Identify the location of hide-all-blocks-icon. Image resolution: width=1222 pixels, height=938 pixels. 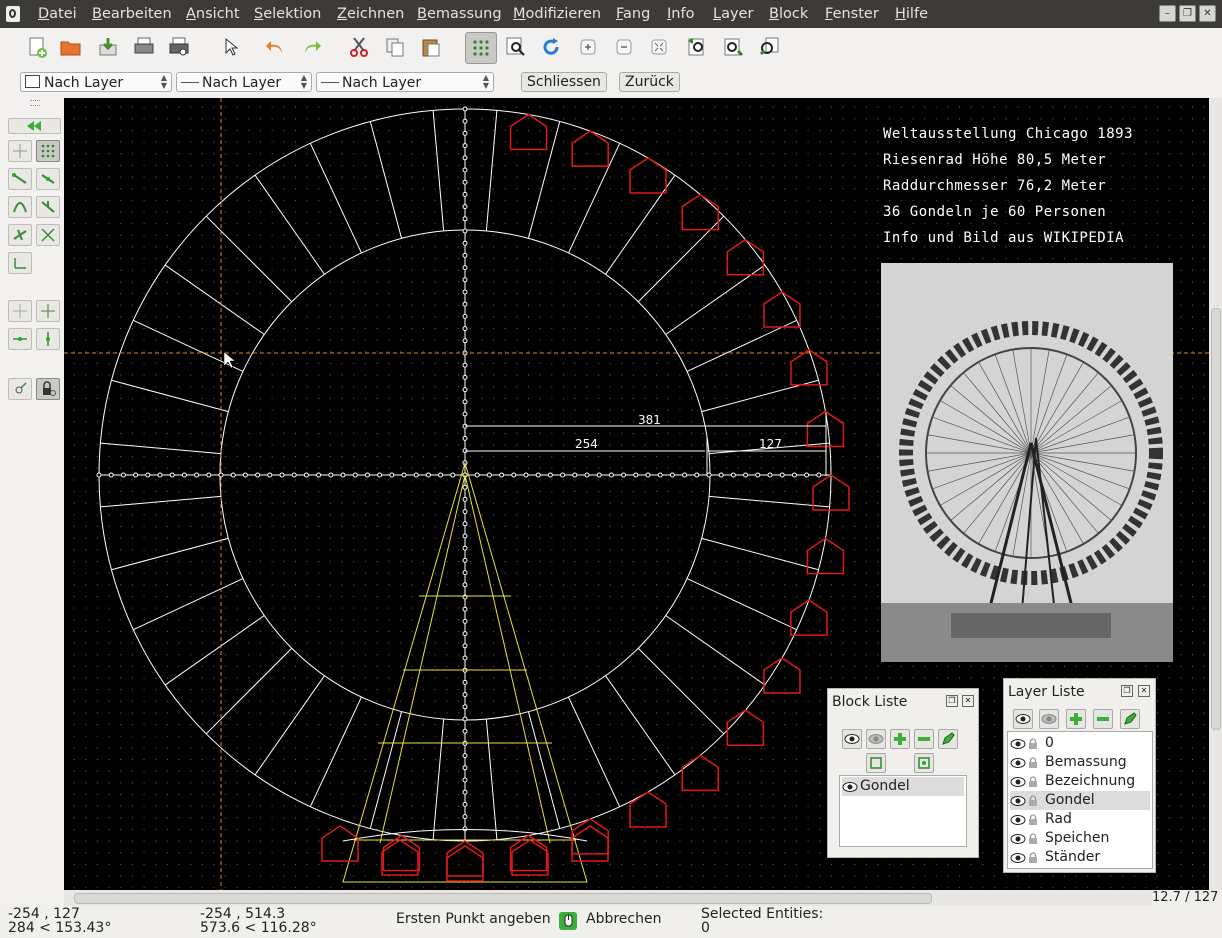
(876, 739).